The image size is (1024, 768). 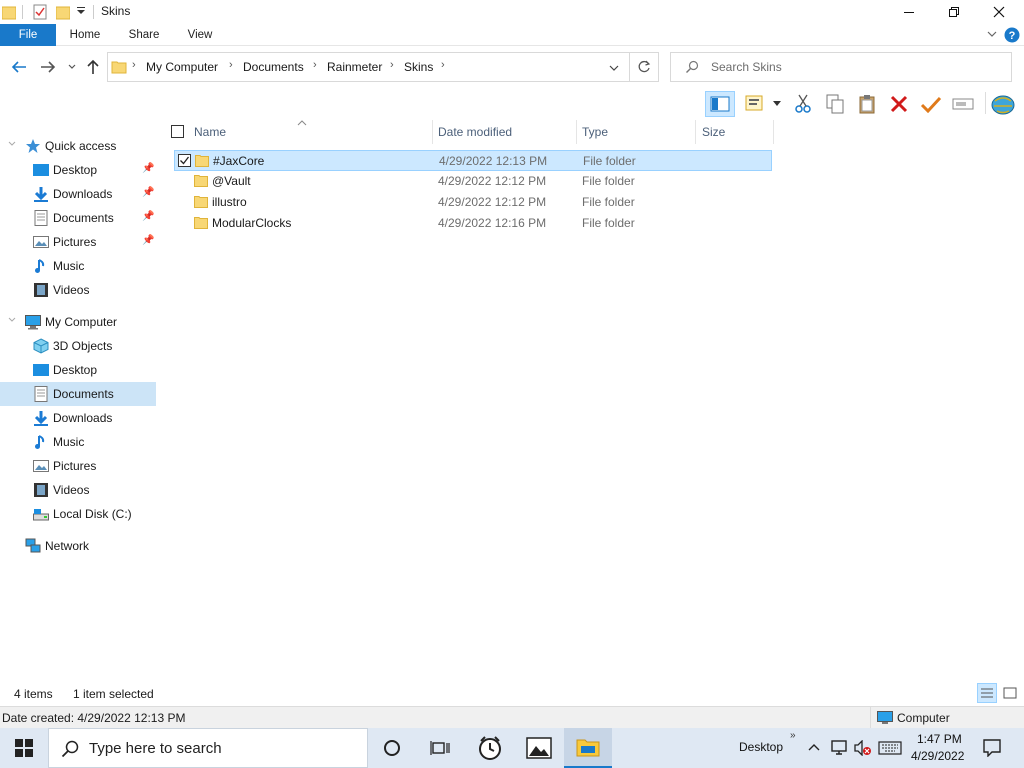 I want to click on layout-dropdown, so click(x=777, y=104).